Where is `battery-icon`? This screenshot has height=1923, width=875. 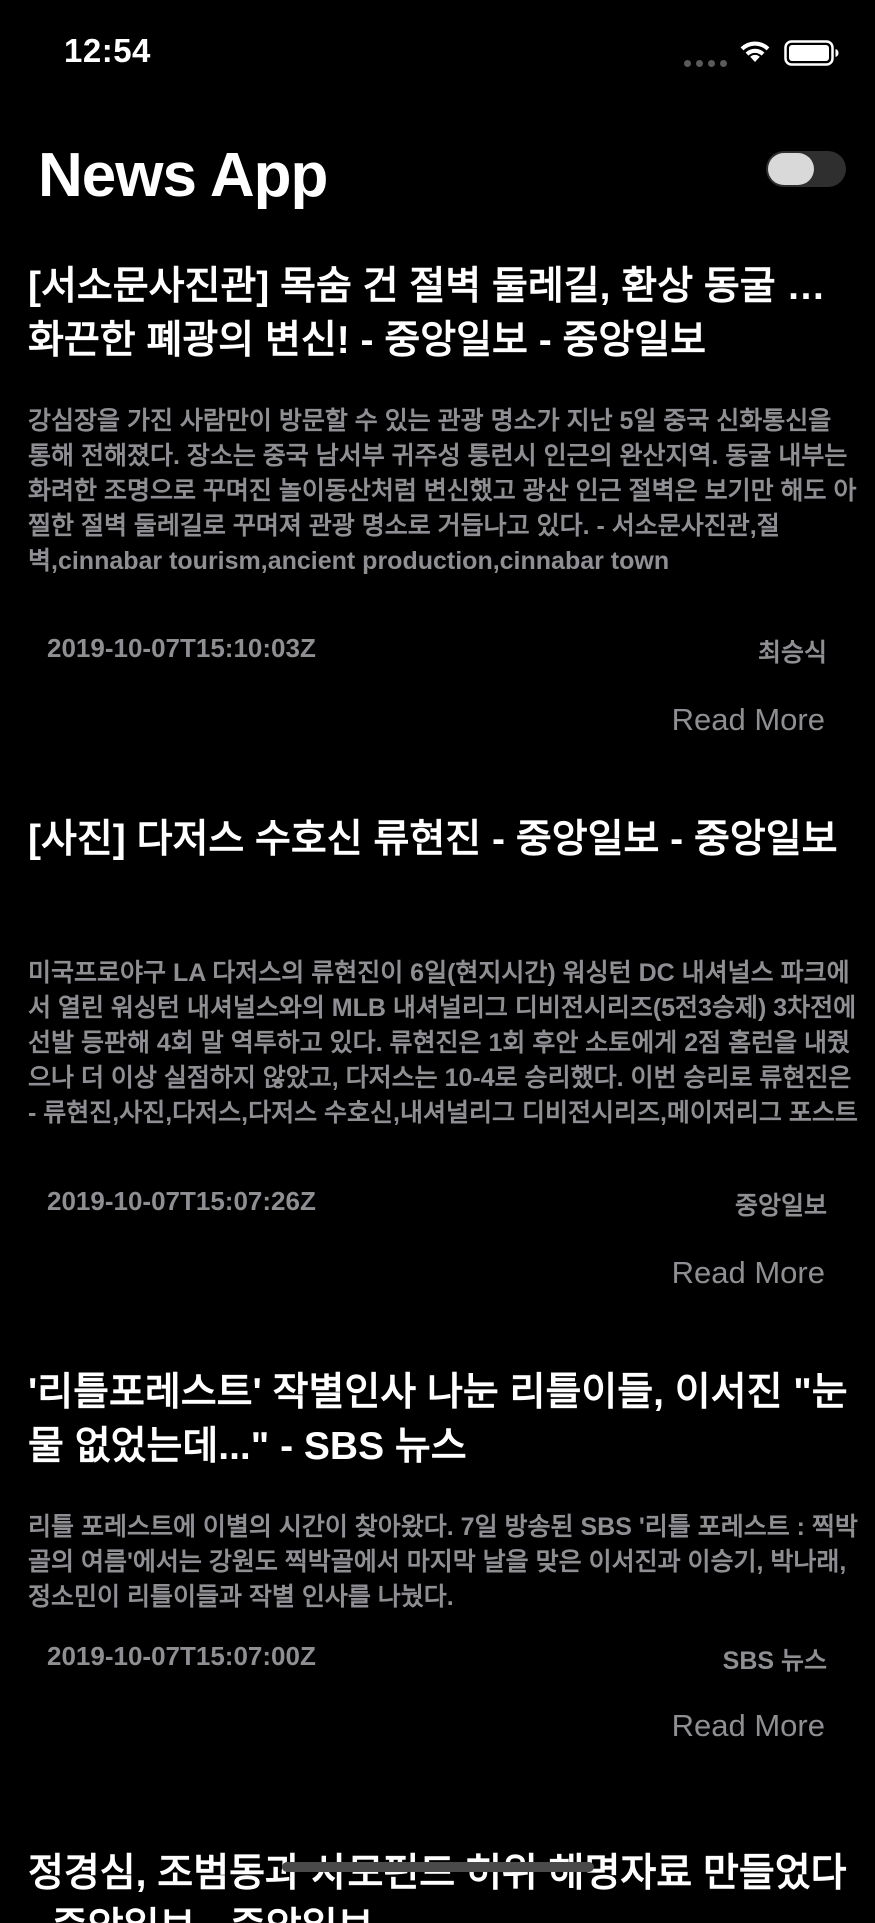 battery-icon is located at coordinates (811, 53).